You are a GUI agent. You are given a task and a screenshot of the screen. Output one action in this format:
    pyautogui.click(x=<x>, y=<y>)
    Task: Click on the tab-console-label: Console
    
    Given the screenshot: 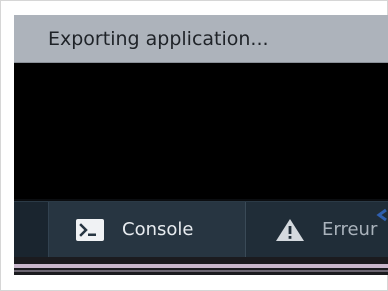 What is the action you would take?
    pyautogui.click(x=158, y=229)
    